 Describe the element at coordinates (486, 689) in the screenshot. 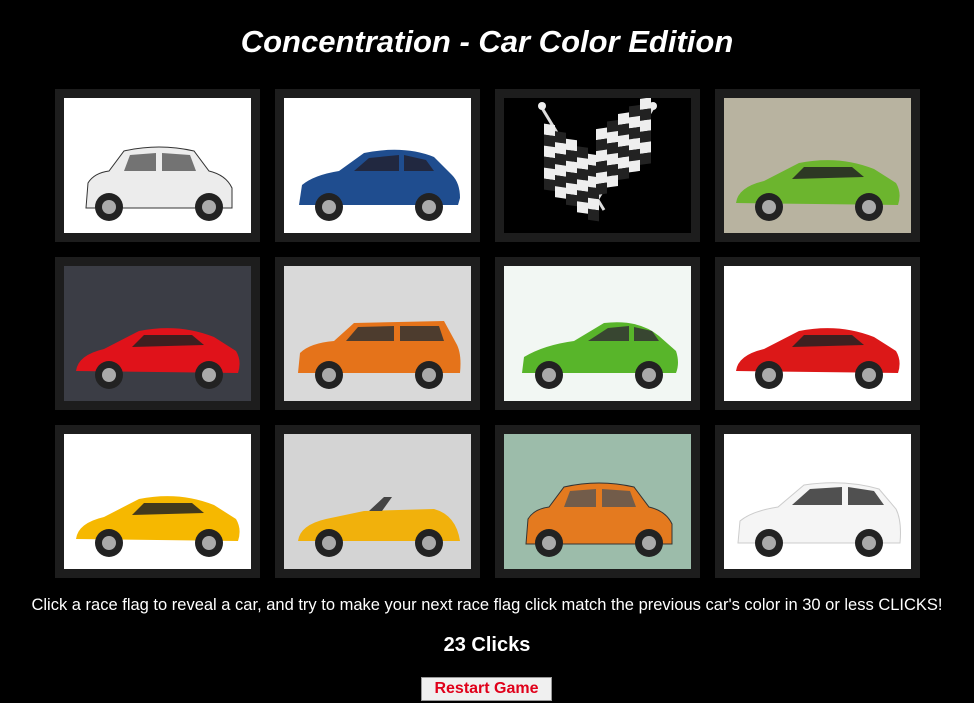

I see `restart-game-button: Restart Game` at that location.